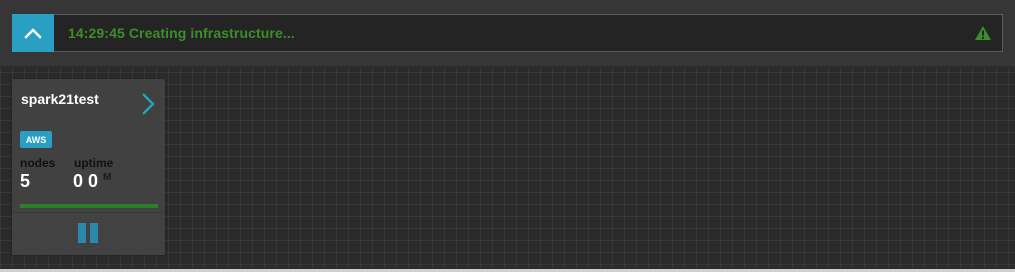 Image resolution: width=1015 pixels, height=272 pixels. Describe the element at coordinates (60, 99) in the screenshot. I see `cluster-name: spark21test` at that location.